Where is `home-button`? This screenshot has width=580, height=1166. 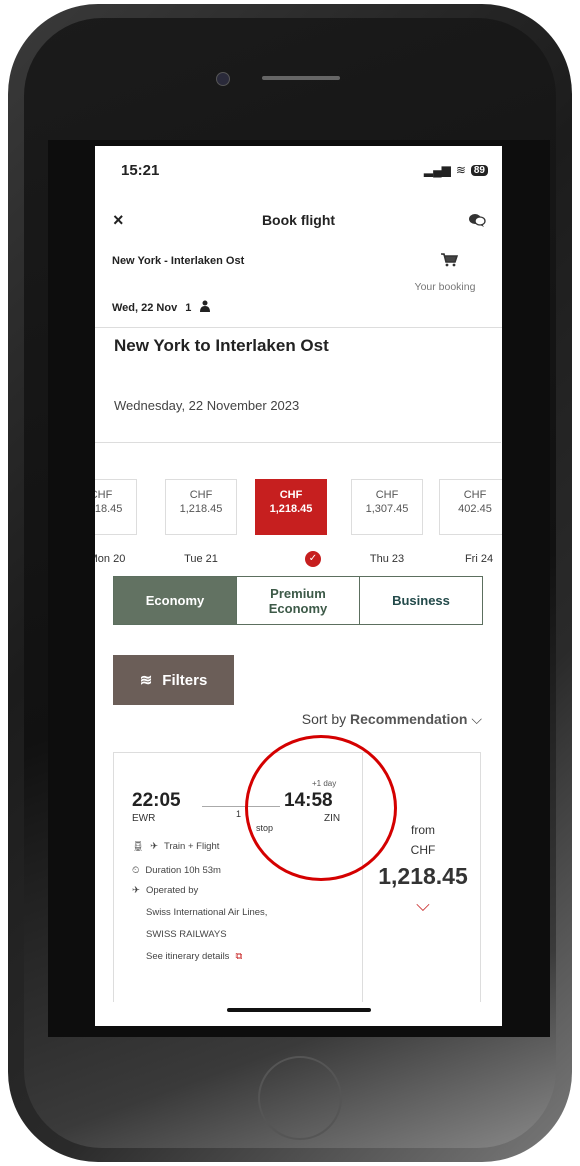
home-button is located at coordinates (300, 1098).